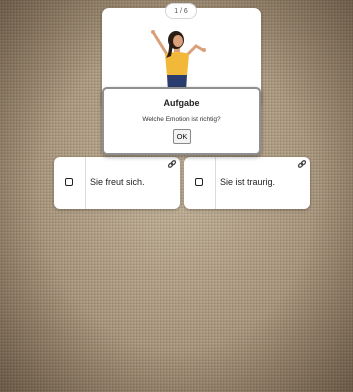  I want to click on dialog-question: Welche Emotion ist richtig?, so click(181, 119).